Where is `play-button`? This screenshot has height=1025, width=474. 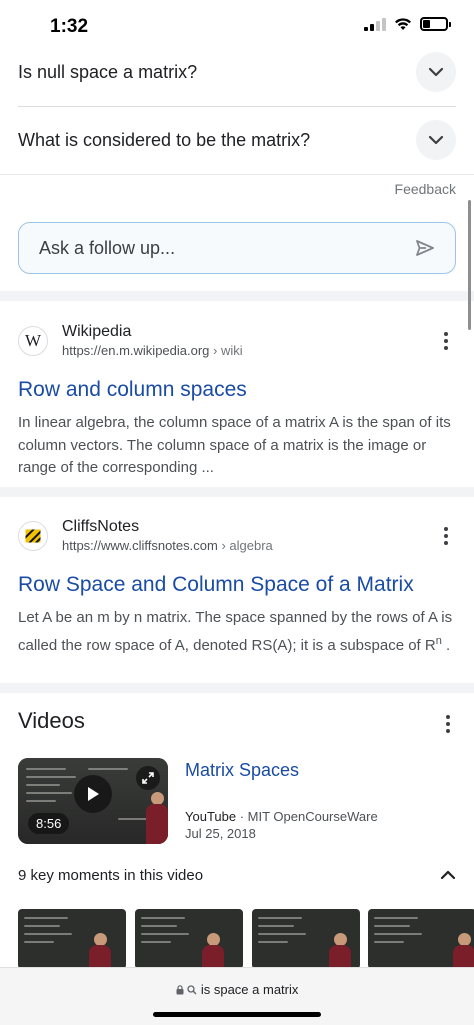 play-button is located at coordinates (93, 794).